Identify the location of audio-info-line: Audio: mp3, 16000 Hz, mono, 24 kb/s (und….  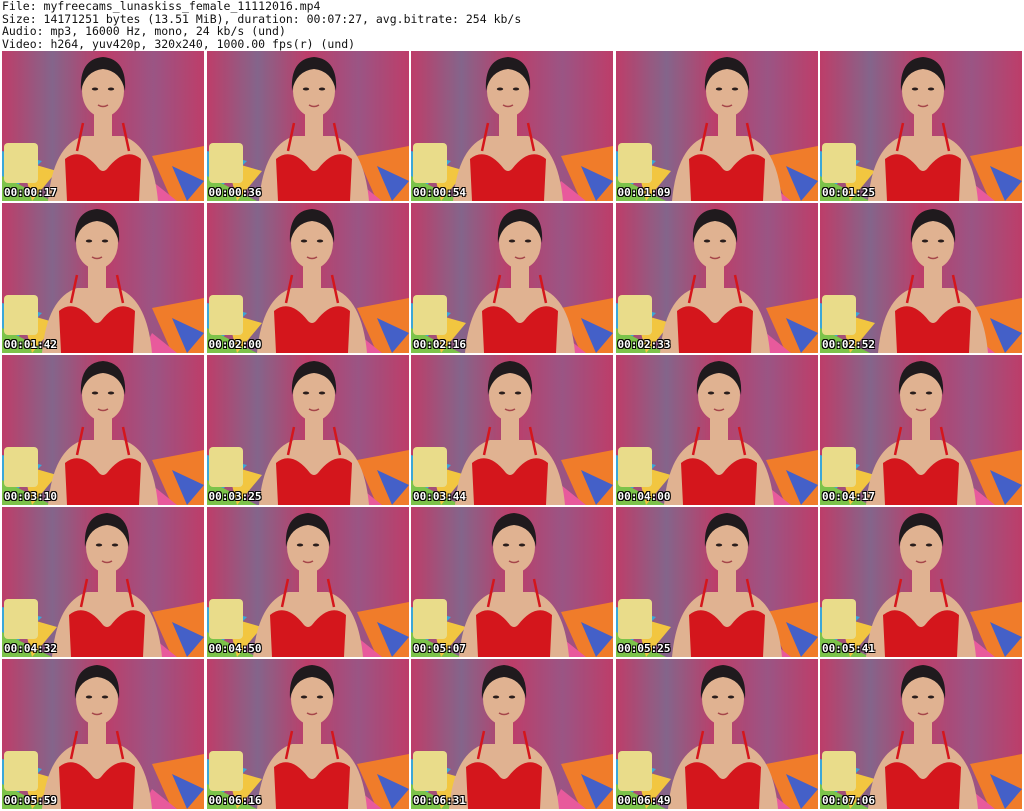
(144, 31).